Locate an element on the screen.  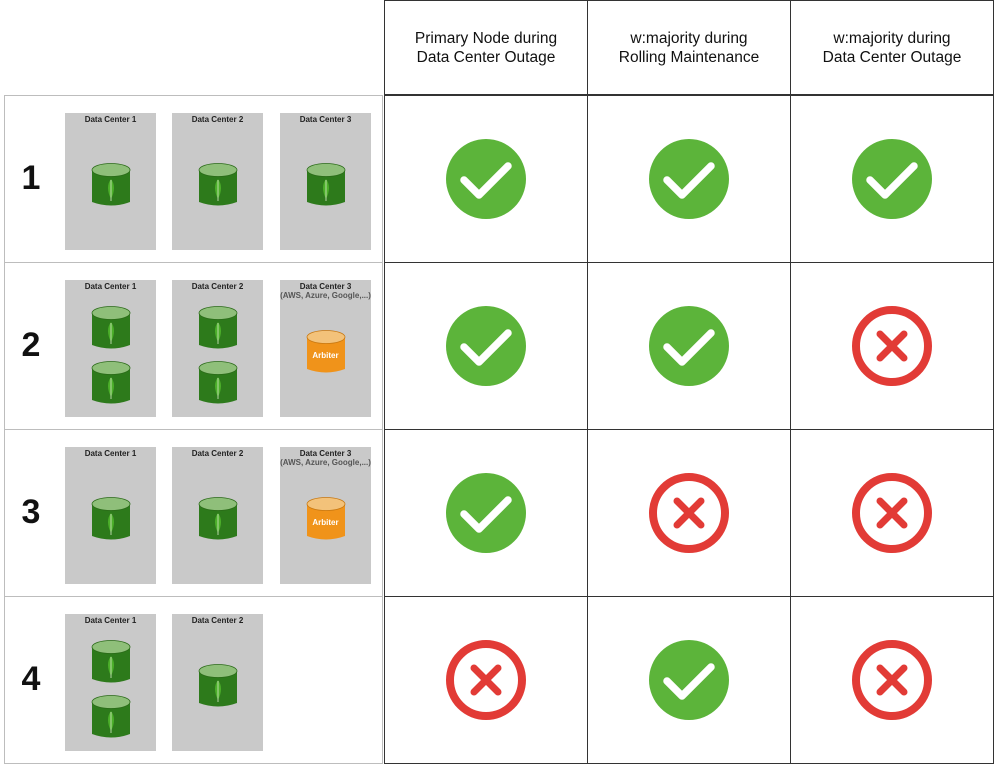
row-number: 3 is located at coordinates (31, 512).